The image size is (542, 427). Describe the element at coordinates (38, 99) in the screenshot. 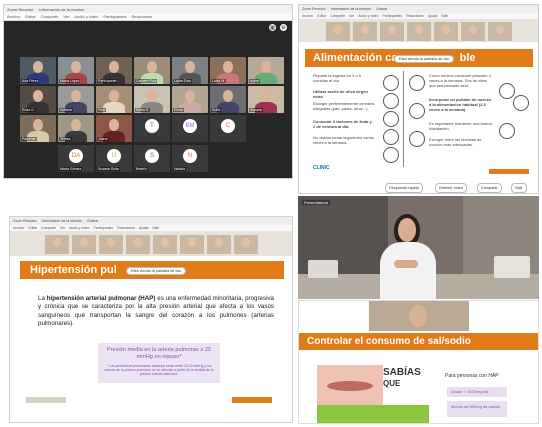

I see `video-tile: Rosa G.` at that location.